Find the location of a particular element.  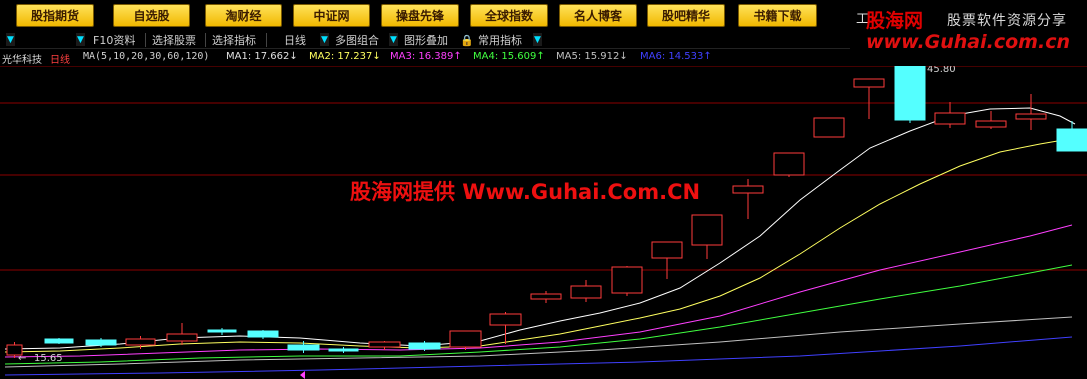

ma-line is located at coordinates (538, 356).